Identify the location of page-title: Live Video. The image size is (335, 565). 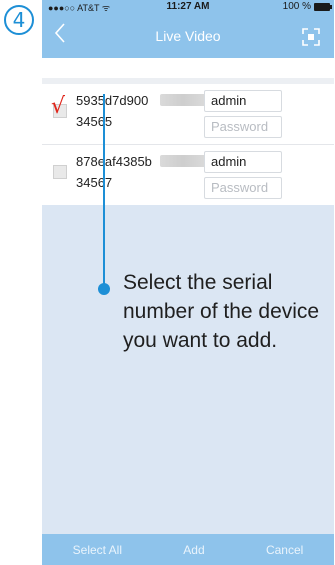
(188, 36).